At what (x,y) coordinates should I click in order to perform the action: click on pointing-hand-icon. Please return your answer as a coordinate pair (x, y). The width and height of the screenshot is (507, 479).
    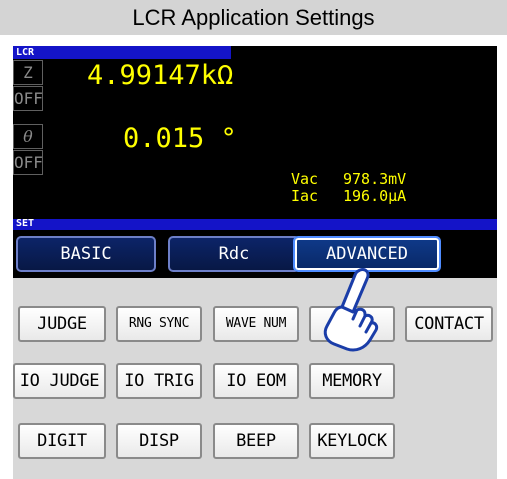
    Looking at the image, I should click on (351, 310).